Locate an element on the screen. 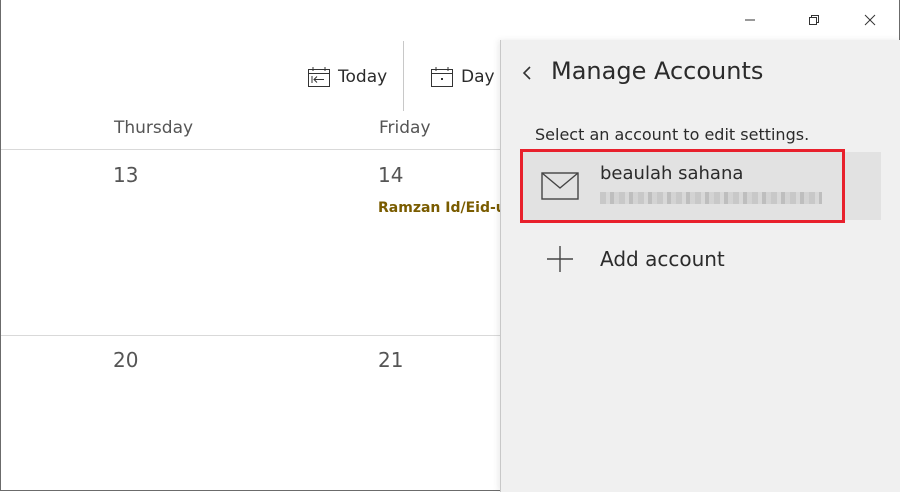 This screenshot has width=900, height=492. plus-icon is located at coordinates (560, 261).